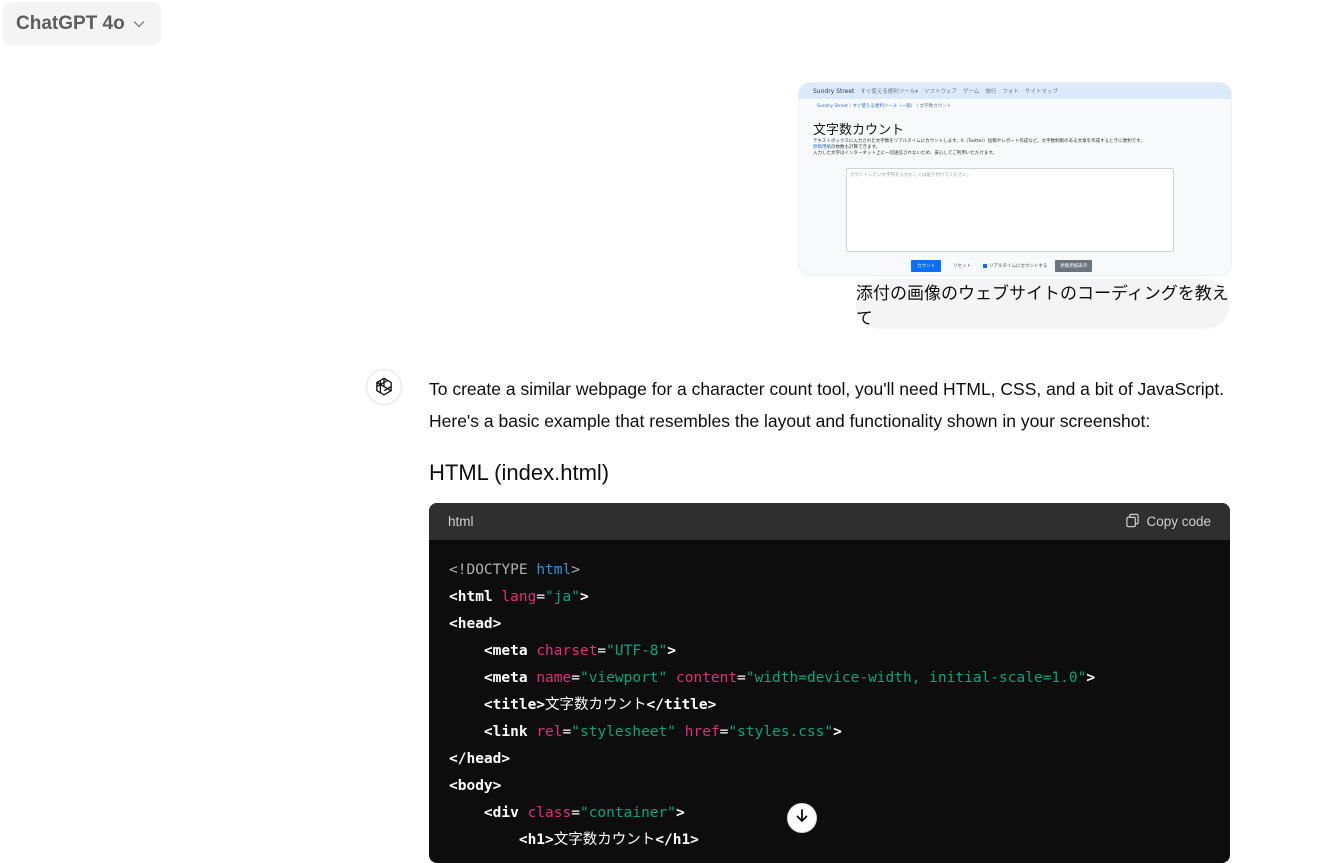 The image size is (1324, 863). I want to click on thumb-controls: カウント リセット リアルタイムにカウントする 原稿用紙表示, so click(1002, 266).